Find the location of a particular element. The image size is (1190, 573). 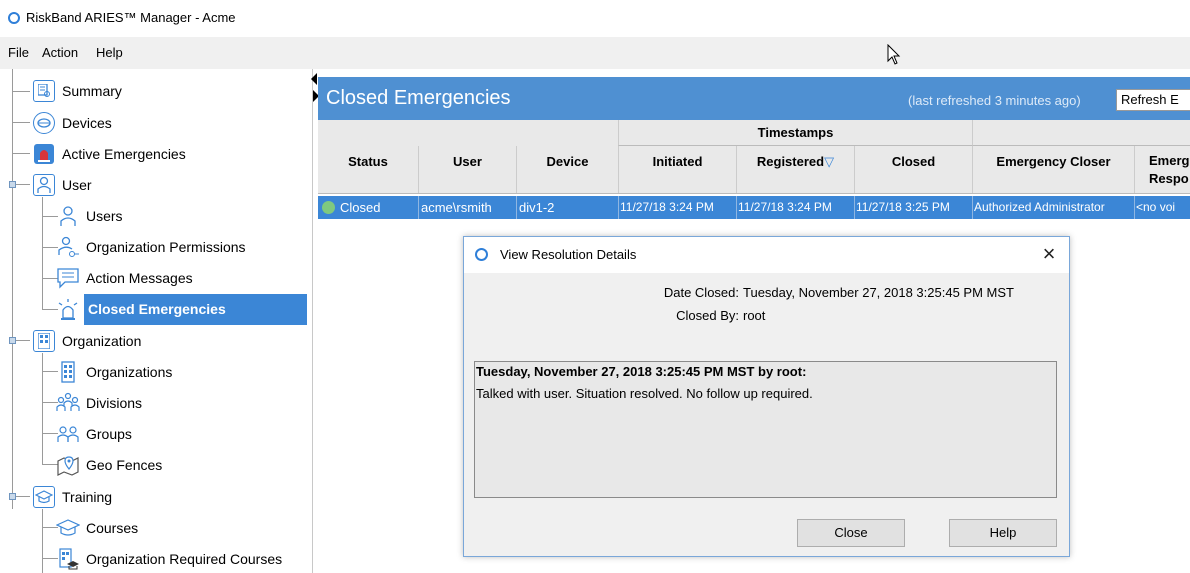

user-collapse-toggle is located at coordinates (12, 184).